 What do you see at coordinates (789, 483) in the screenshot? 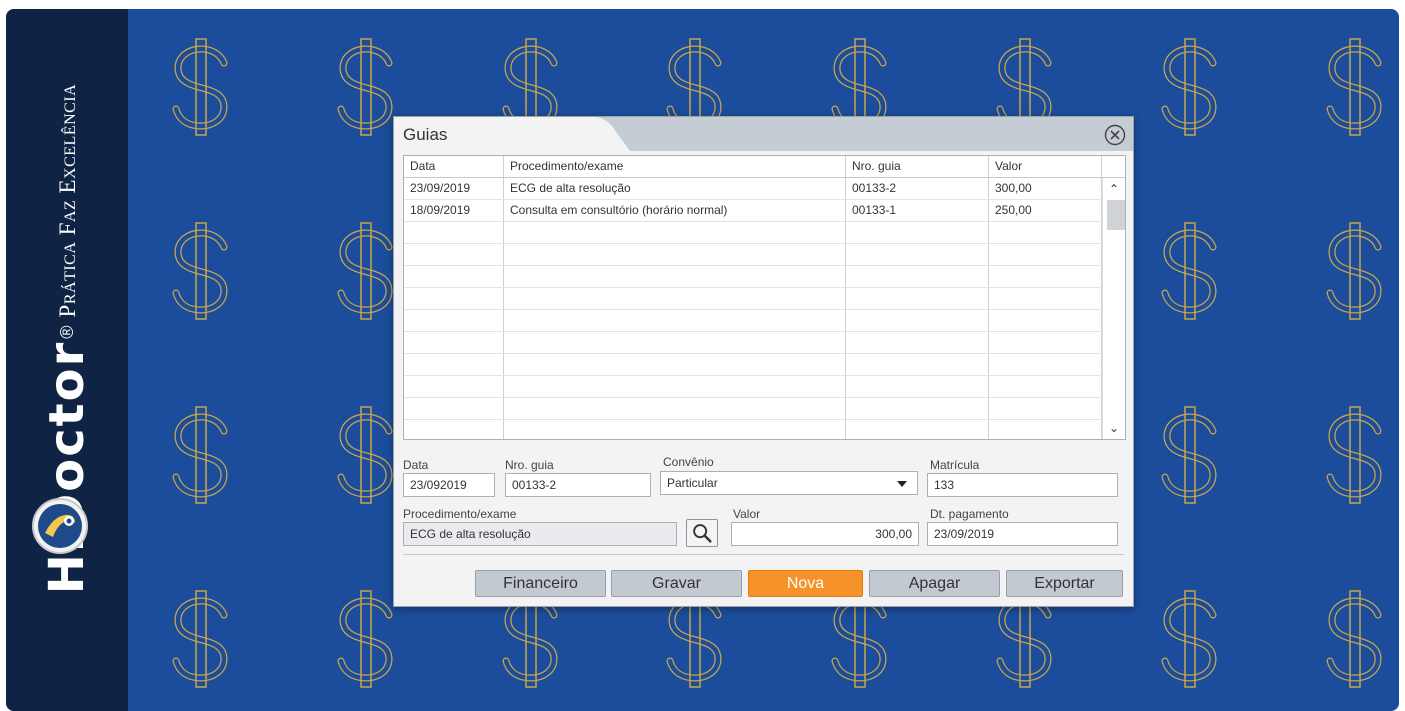
I see `convenio-select: Particular` at bounding box center [789, 483].